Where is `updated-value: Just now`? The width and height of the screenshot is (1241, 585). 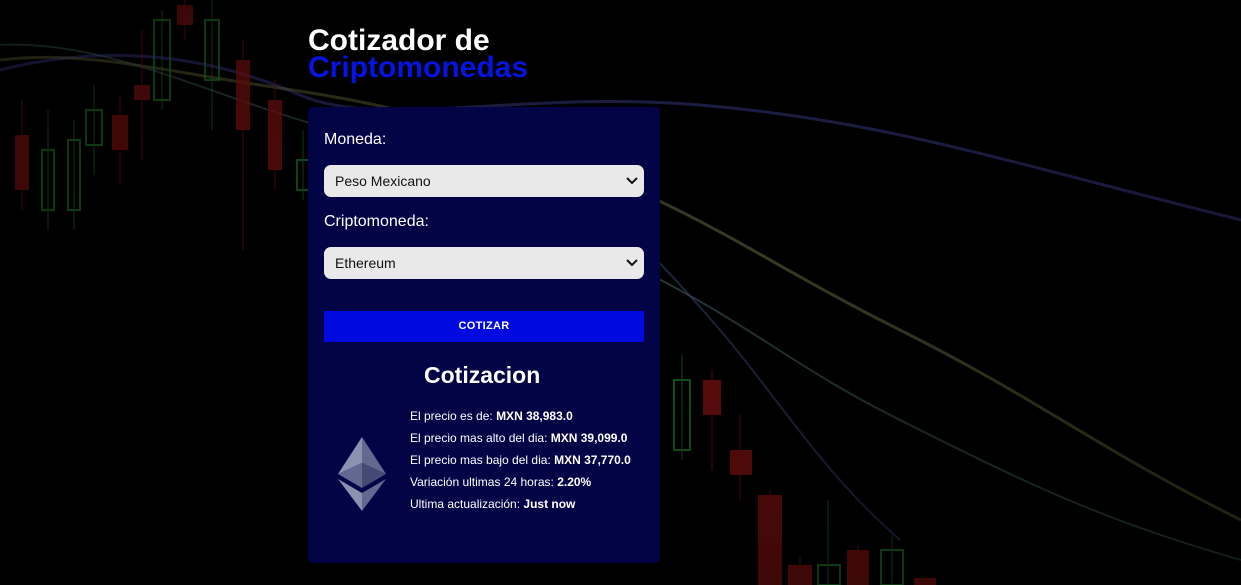
updated-value: Just now is located at coordinates (549, 504).